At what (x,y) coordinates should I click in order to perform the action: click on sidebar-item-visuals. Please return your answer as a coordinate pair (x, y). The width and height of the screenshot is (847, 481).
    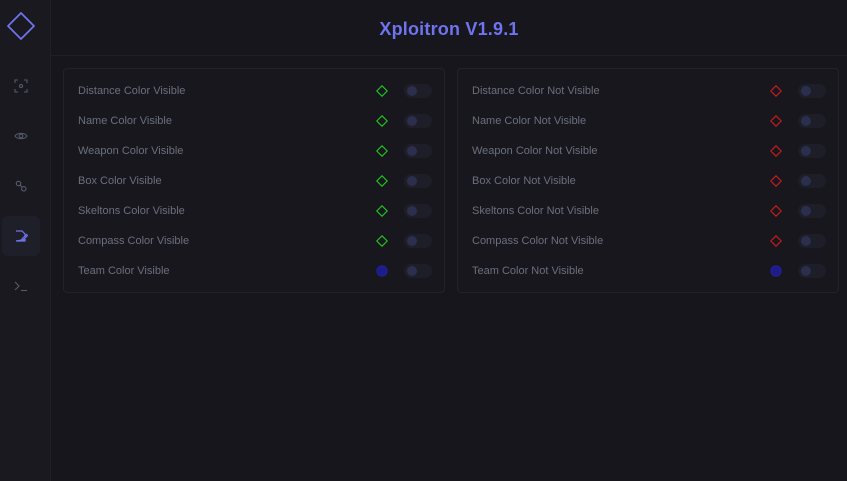
    Looking at the image, I should click on (21, 136).